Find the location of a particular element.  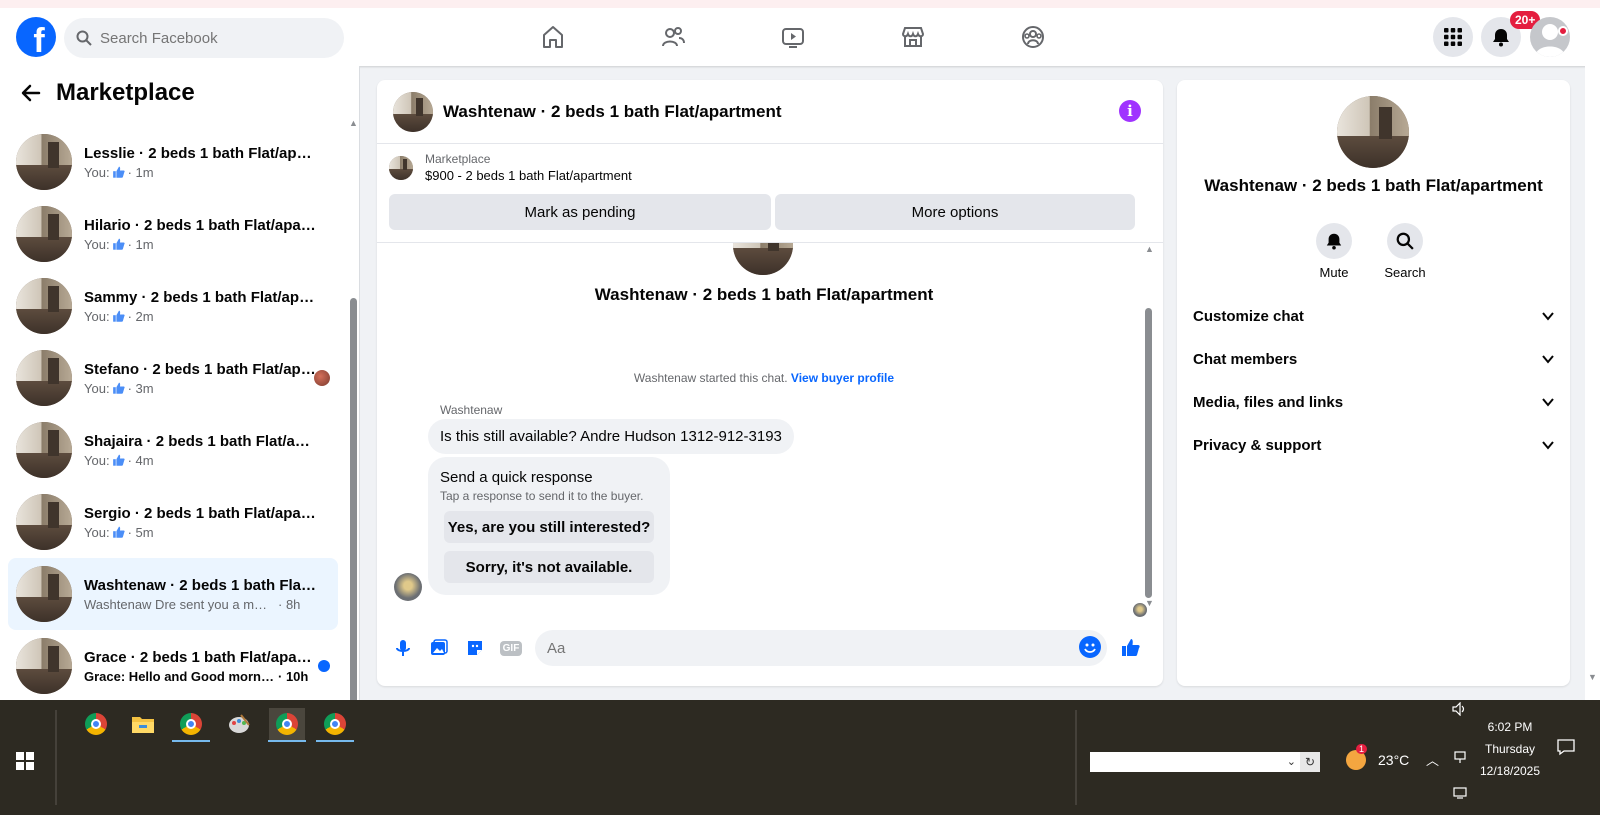

taskbar-file-explorer is located at coordinates (143, 724).